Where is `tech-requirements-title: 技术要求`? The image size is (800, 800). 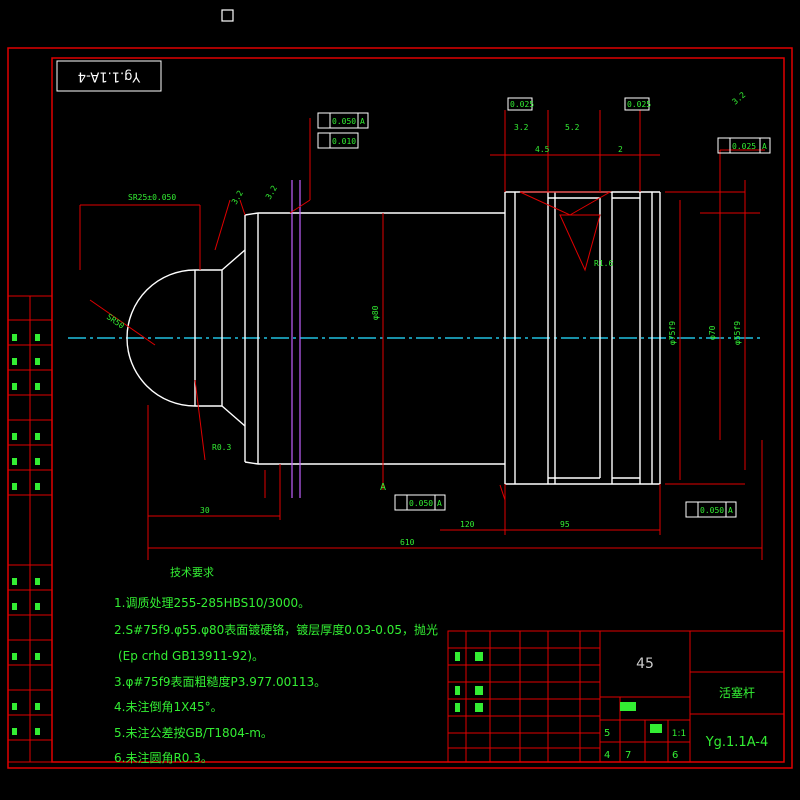 tech-requirements-title: 技术要求 is located at coordinates (192, 572).